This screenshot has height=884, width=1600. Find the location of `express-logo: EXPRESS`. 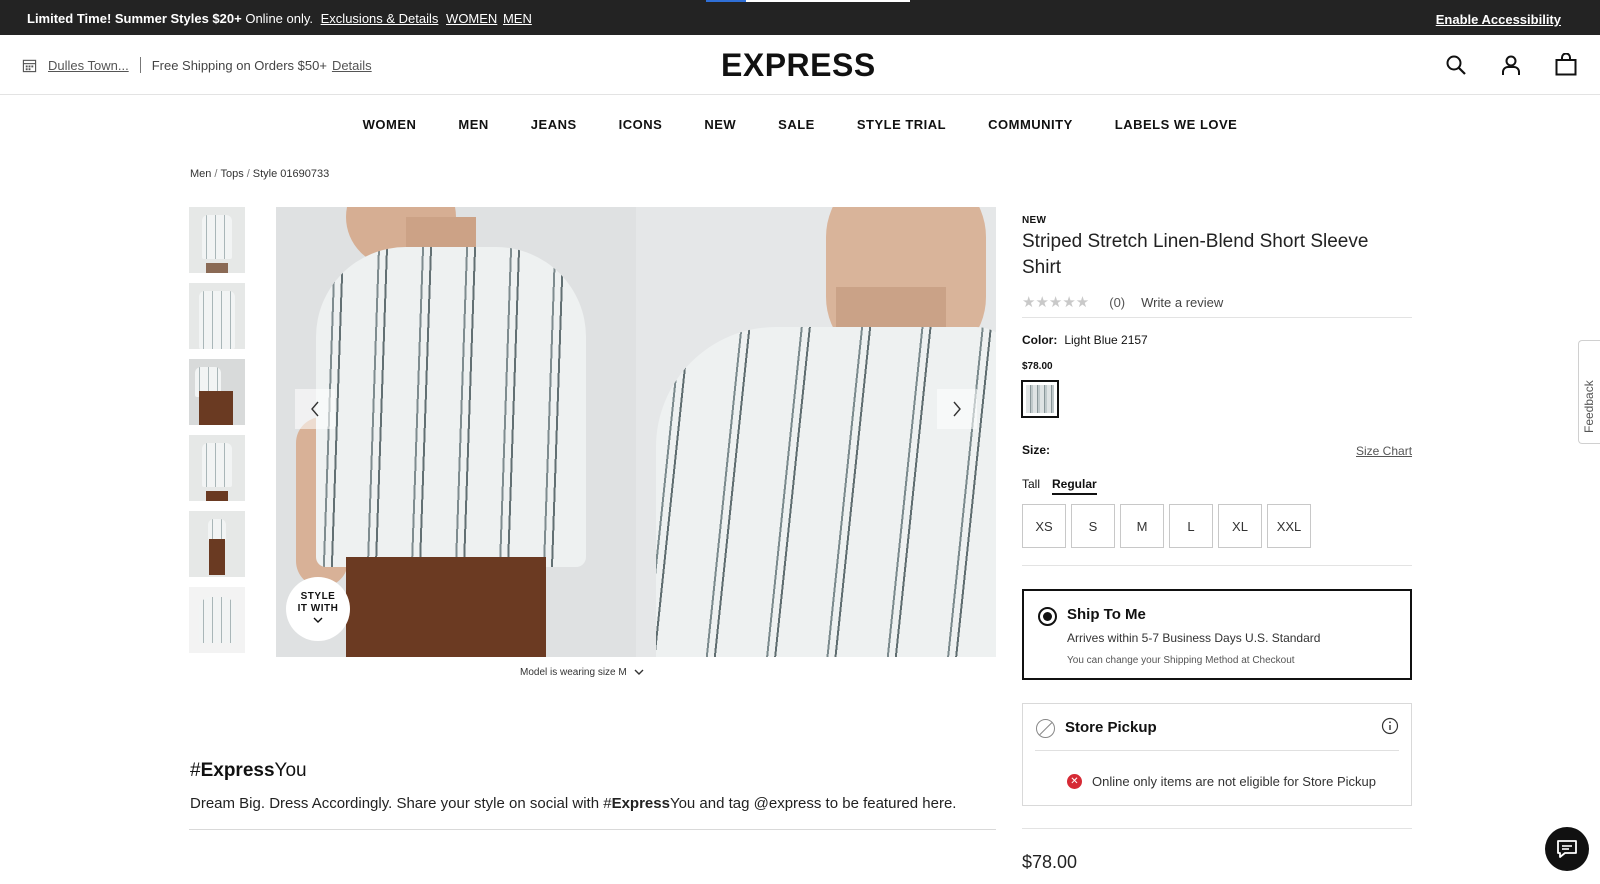

express-logo: EXPRESS is located at coordinates (798, 65).